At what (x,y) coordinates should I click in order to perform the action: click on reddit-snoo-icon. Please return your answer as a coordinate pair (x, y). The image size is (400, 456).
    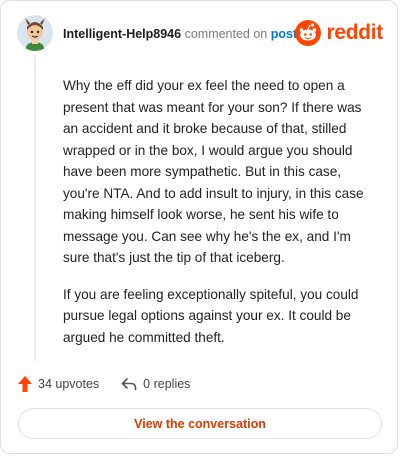
    Looking at the image, I should click on (308, 33).